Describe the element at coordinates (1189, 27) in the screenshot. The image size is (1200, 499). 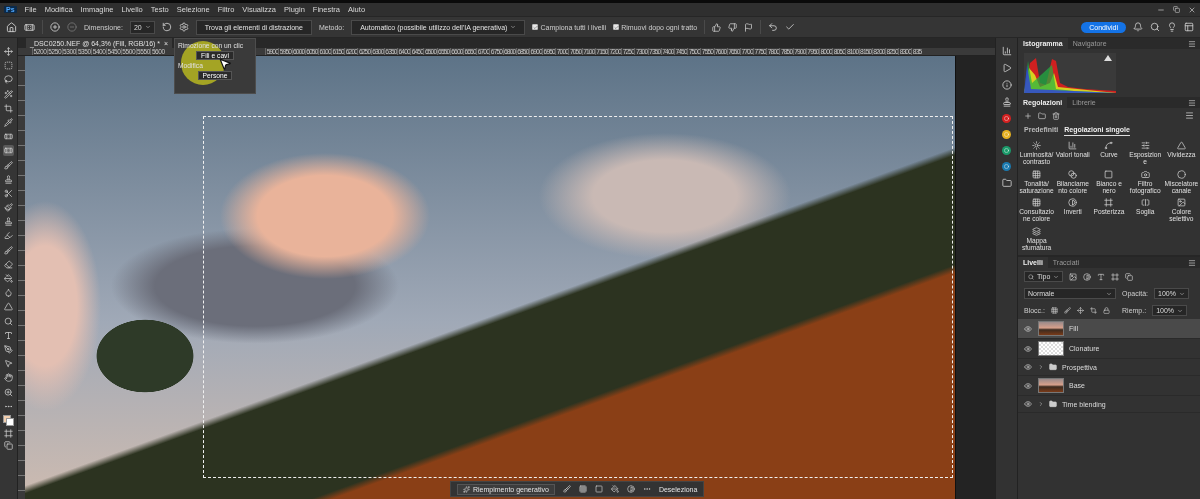
I see `workspace-icon` at that location.